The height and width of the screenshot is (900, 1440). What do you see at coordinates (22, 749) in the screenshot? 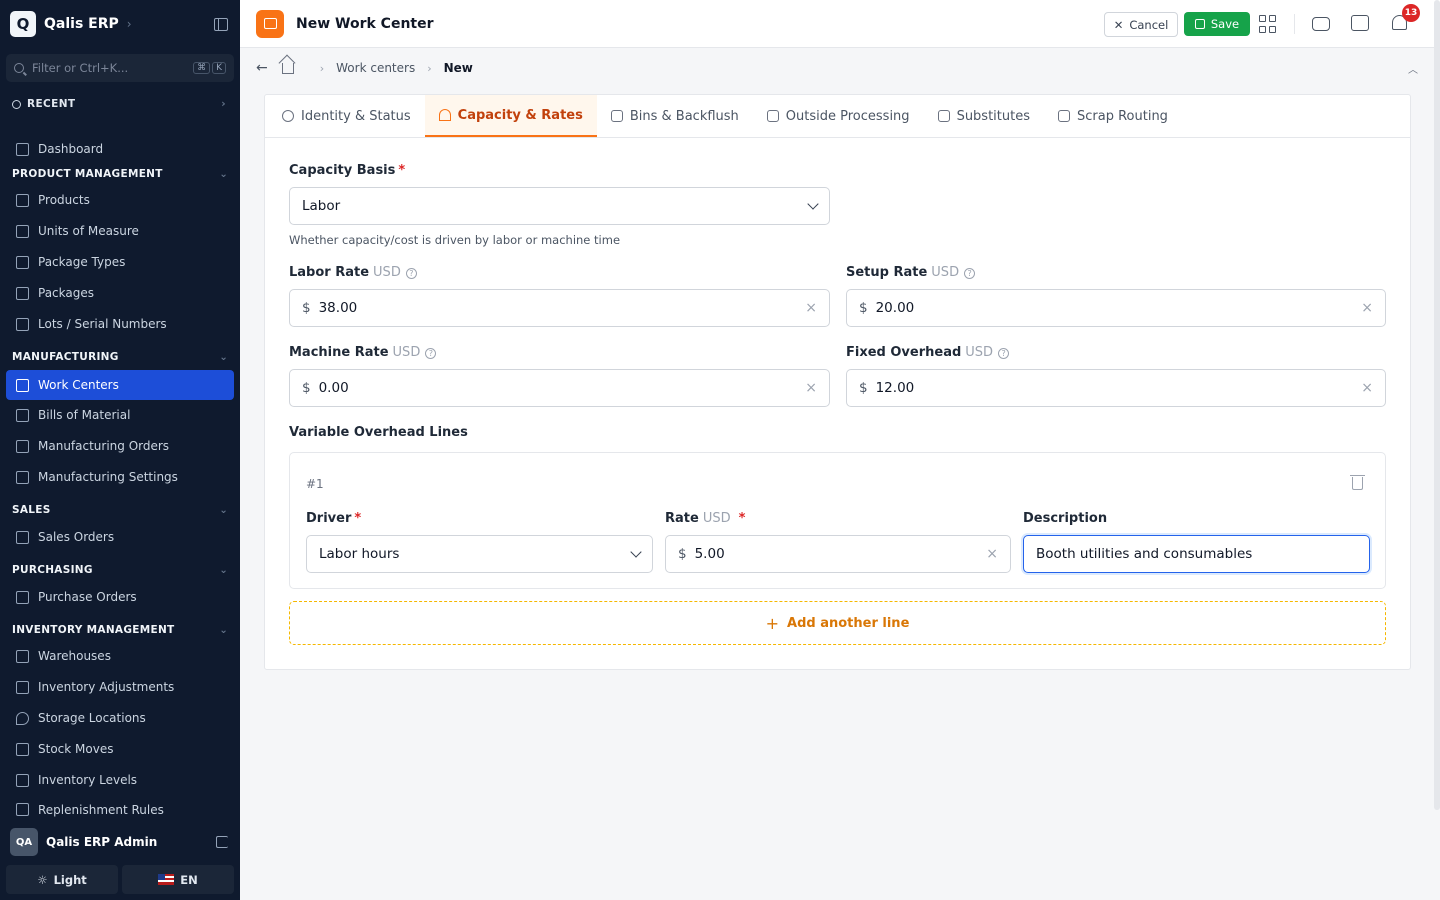
I see `arrows-swap-icon` at bounding box center [22, 749].